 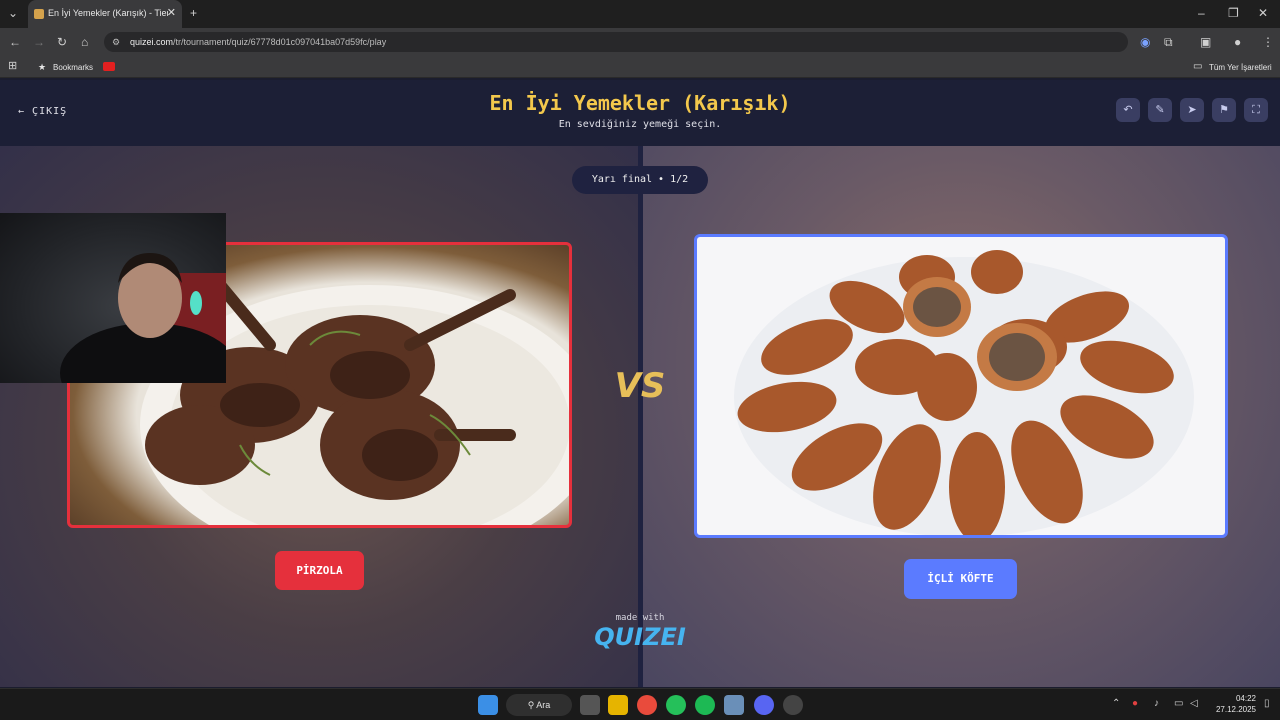 I want to click on url-host: quizei.com, so click(x=152, y=42).